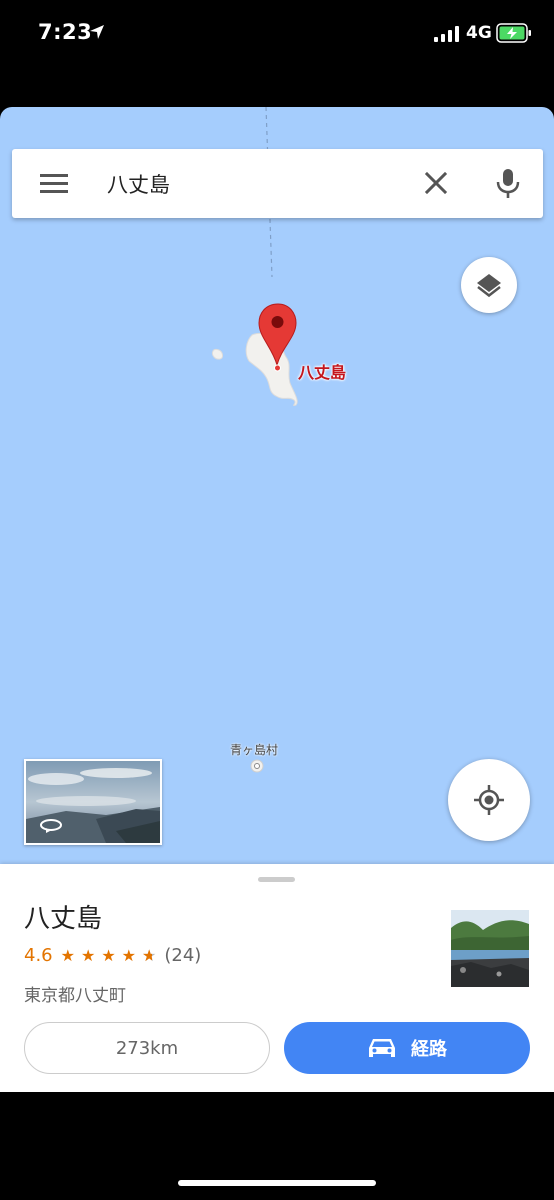  Describe the element at coordinates (183, 955) in the screenshot. I see `review-count: (24)` at that location.